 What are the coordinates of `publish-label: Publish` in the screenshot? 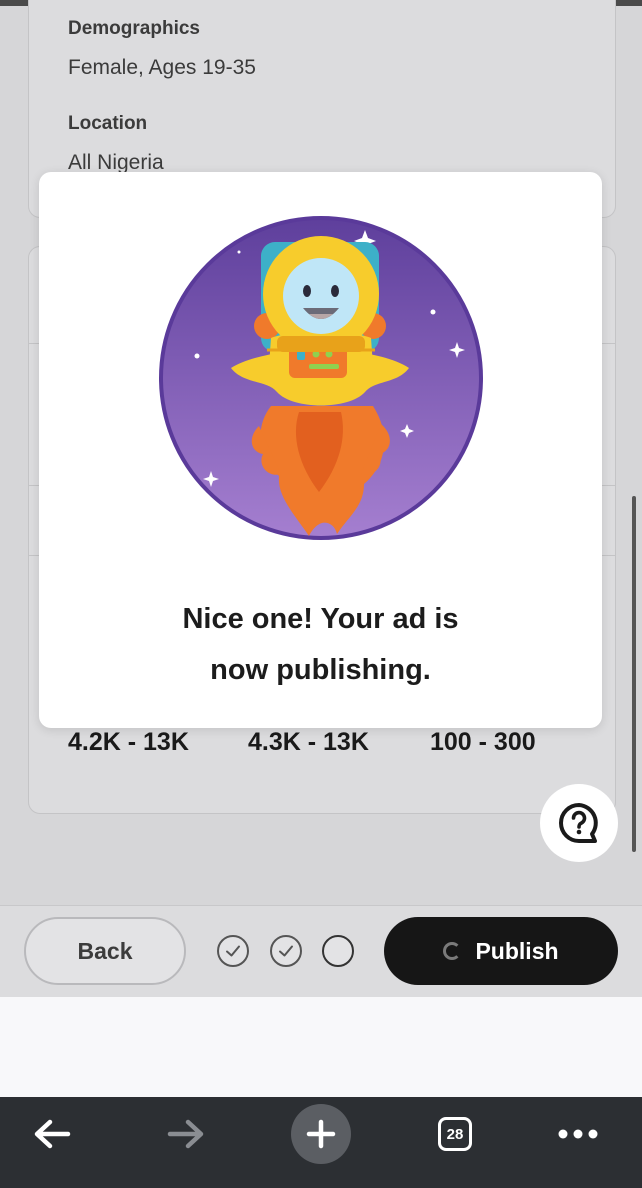 It's located at (517, 950).